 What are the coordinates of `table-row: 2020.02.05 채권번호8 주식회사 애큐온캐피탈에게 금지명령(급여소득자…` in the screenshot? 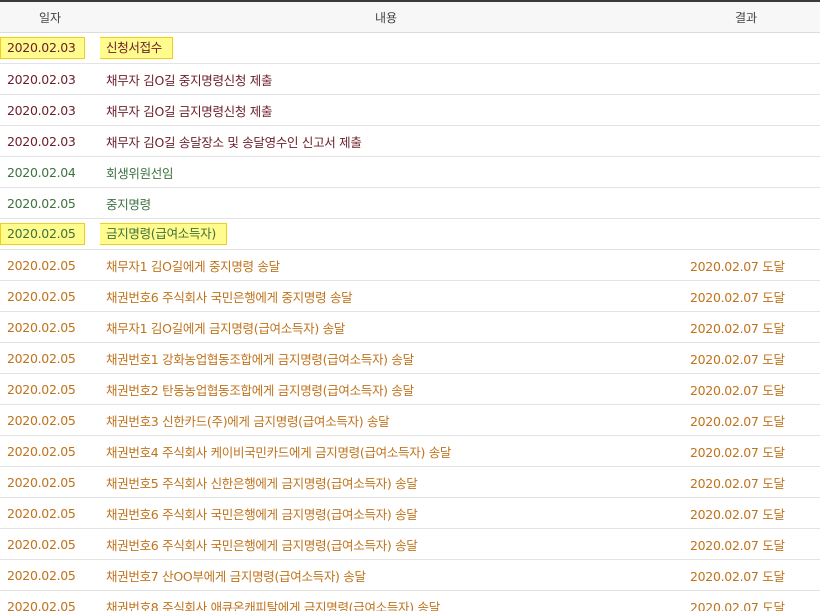 It's located at (410, 600).